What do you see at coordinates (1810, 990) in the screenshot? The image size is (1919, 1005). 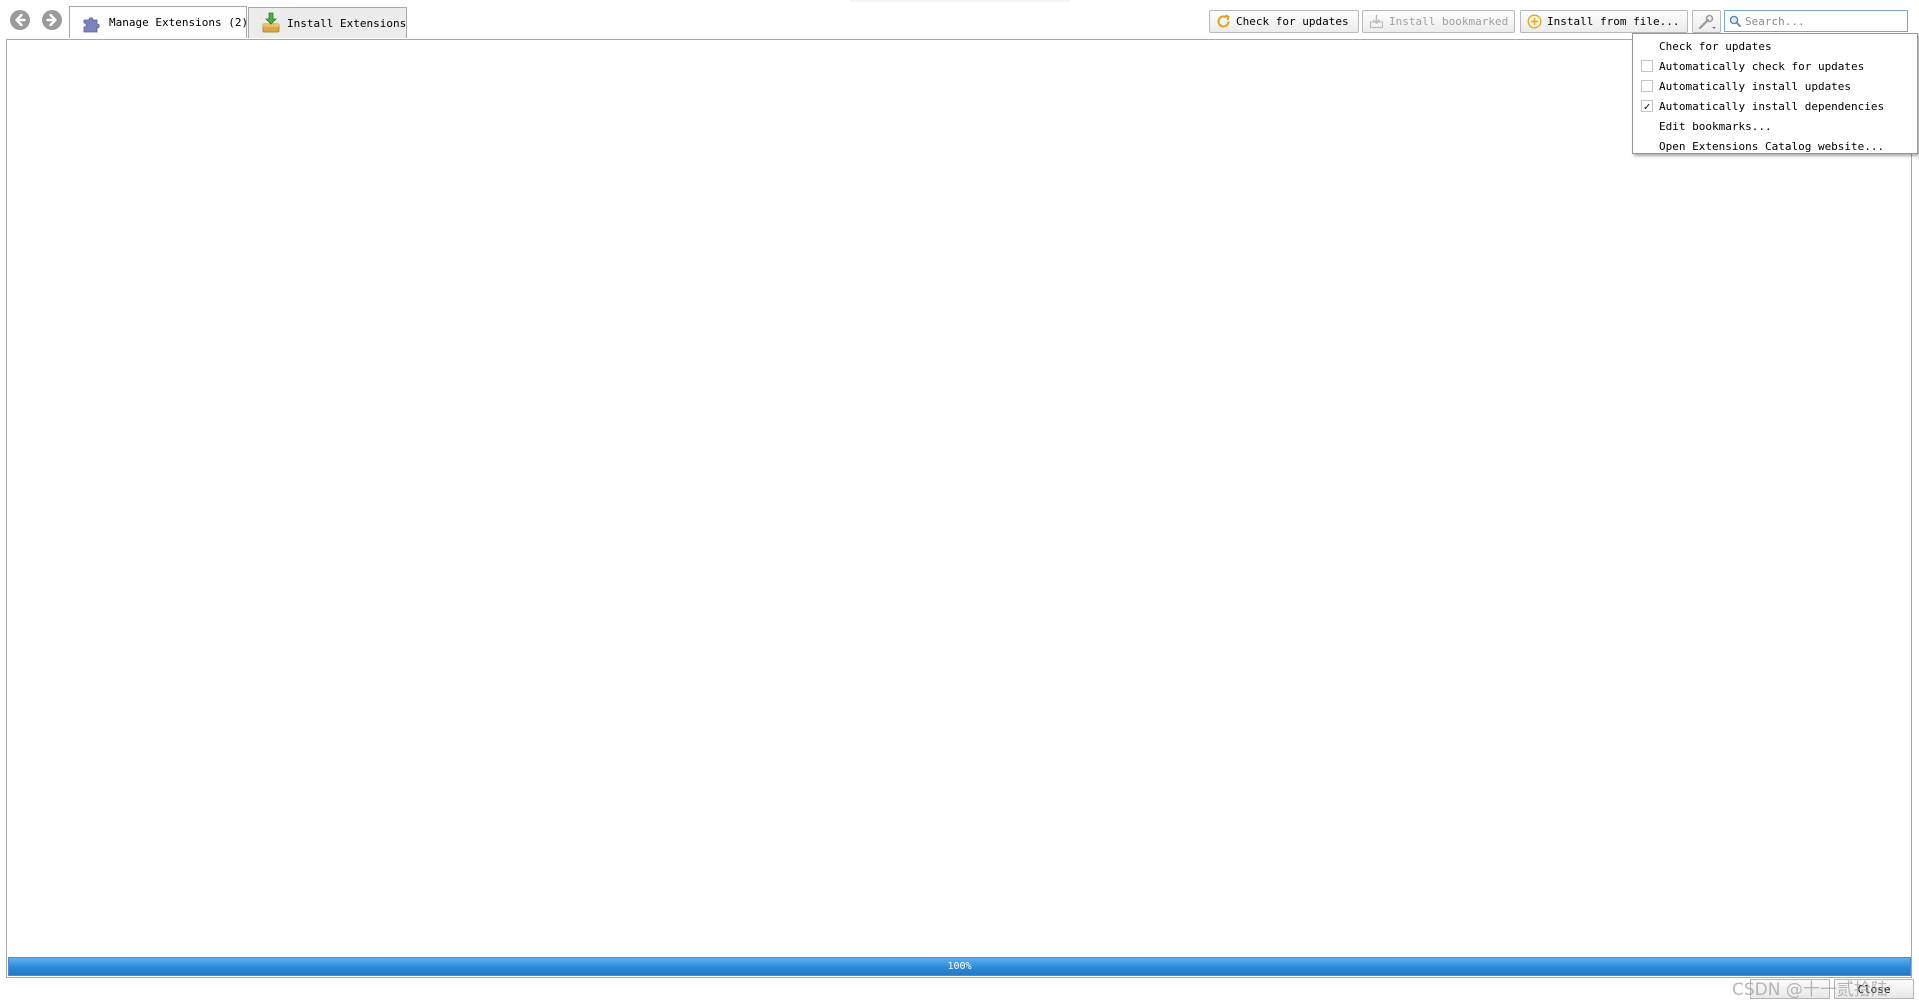 I see `watermark: CSDN @十一贰拾陆` at bounding box center [1810, 990].